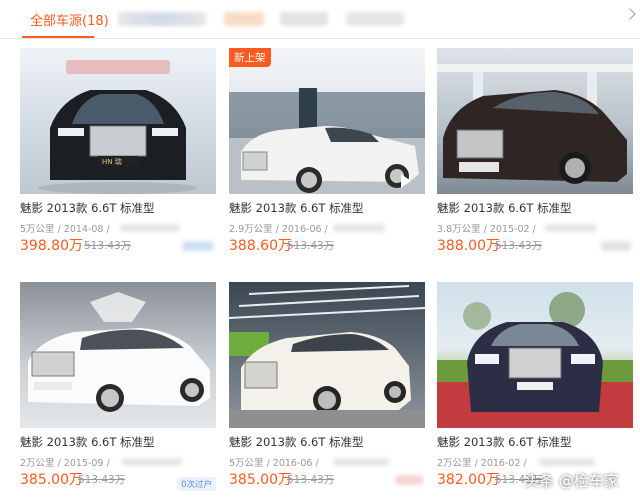 This screenshot has height=503, width=640. I want to click on car-meta: 5万公里 / 2014-08 /, so click(65, 229).